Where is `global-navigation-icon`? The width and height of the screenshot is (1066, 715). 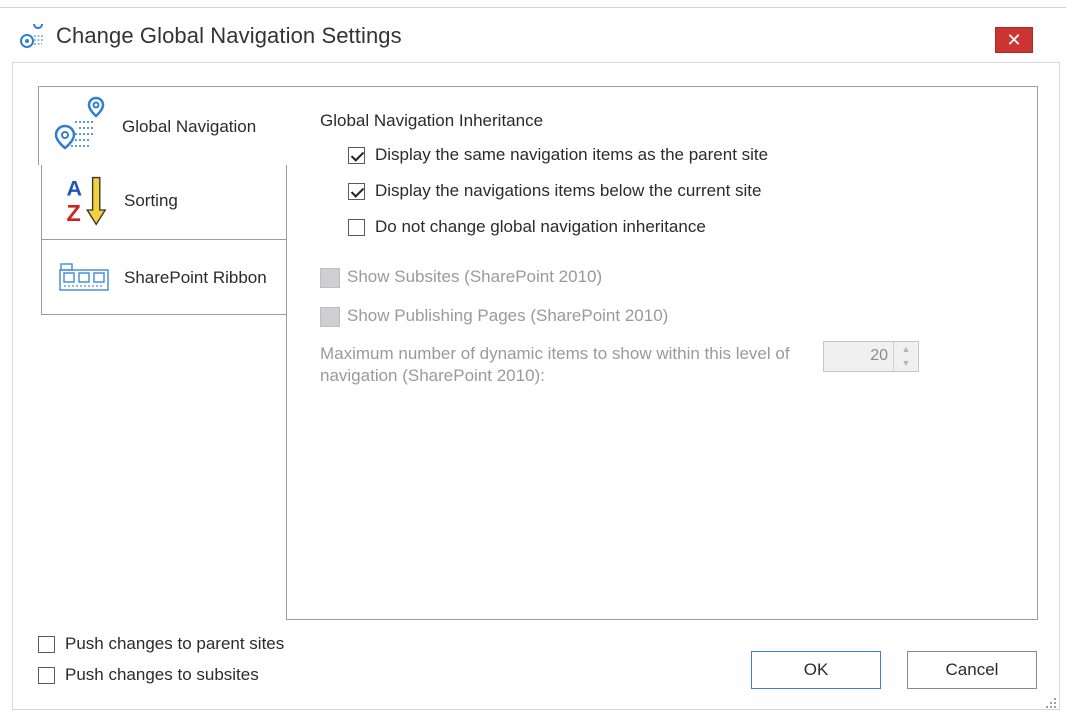
global-navigation-icon is located at coordinates (79, 123).